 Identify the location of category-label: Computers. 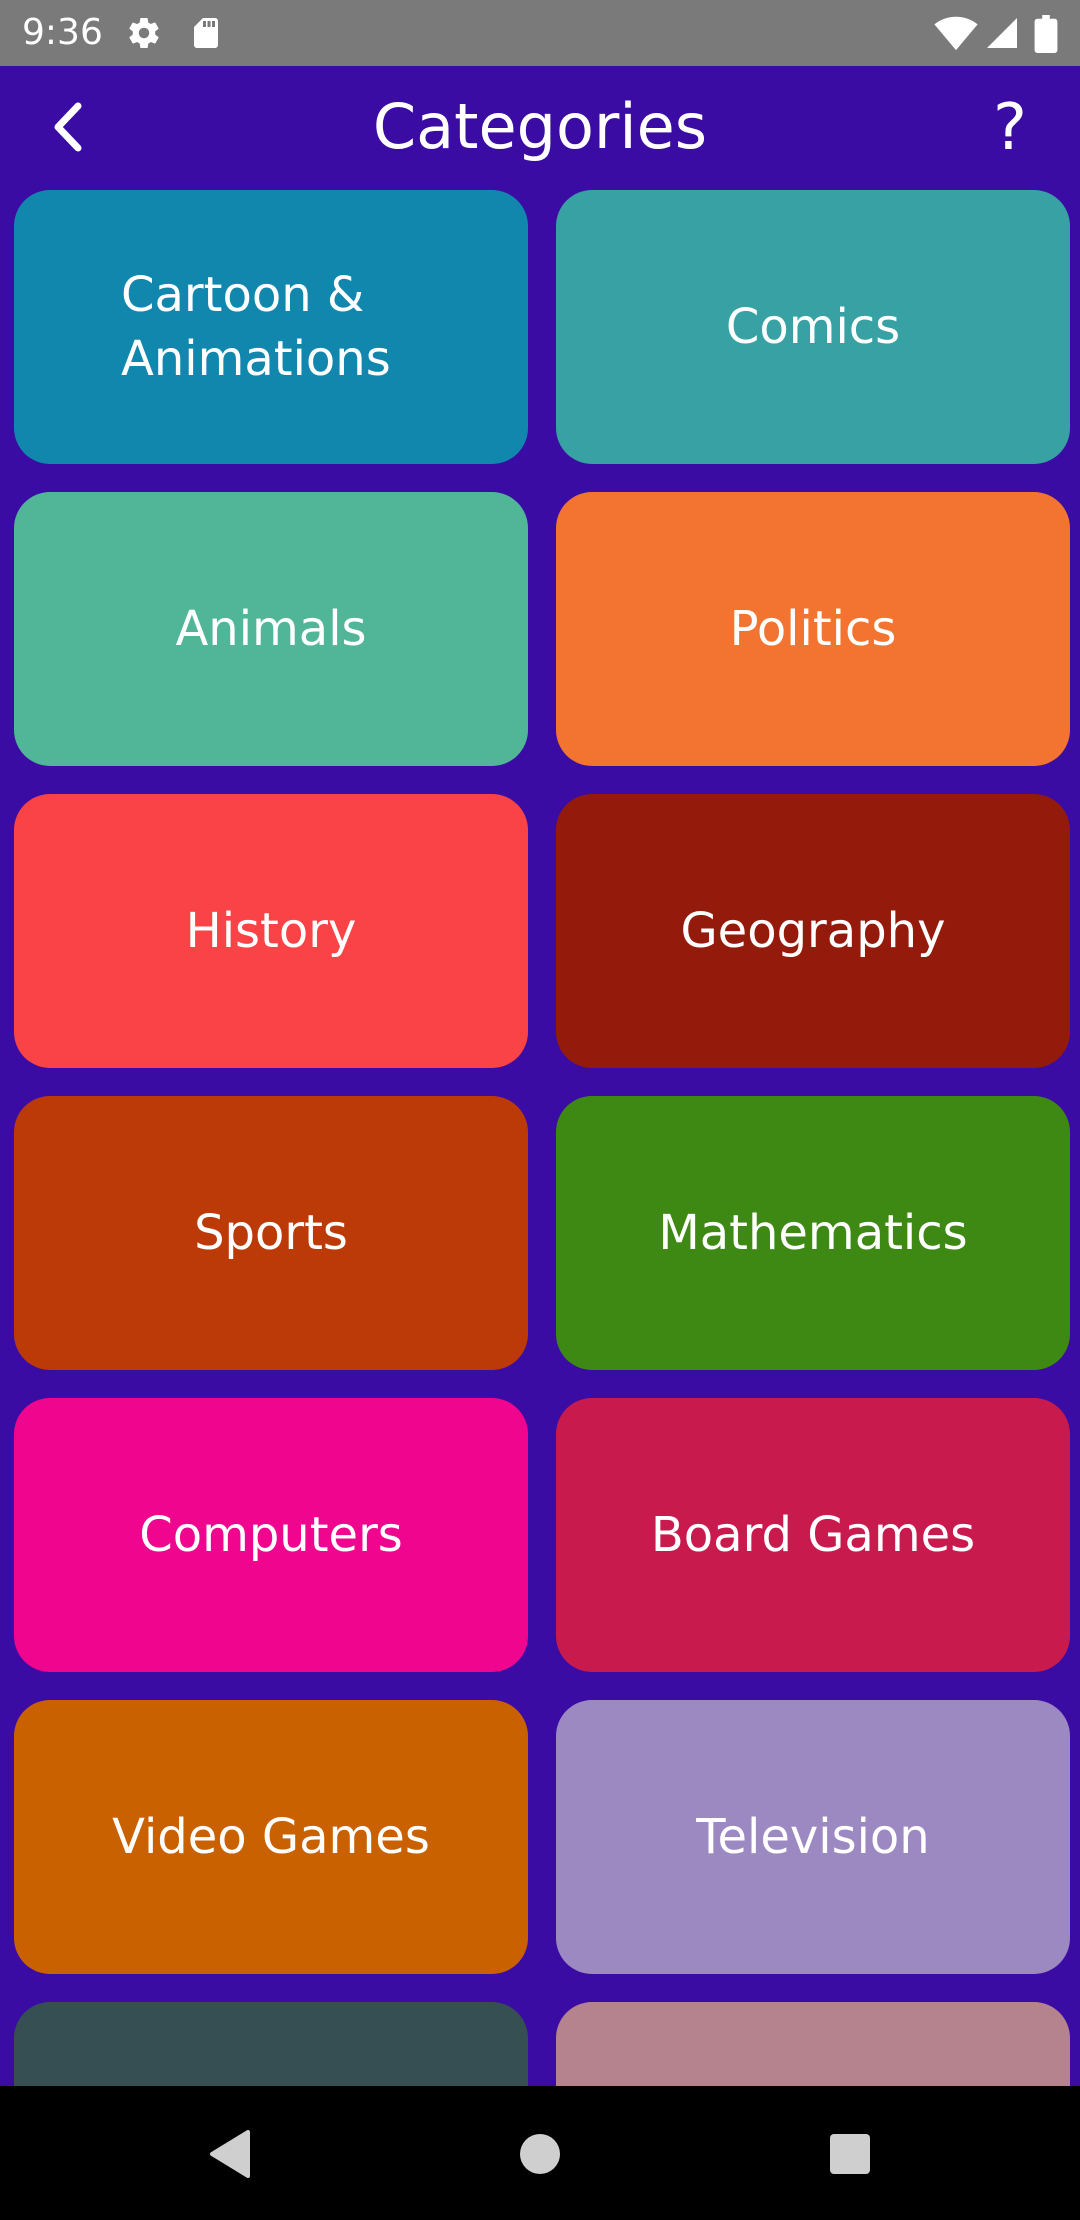
(271, 1535).